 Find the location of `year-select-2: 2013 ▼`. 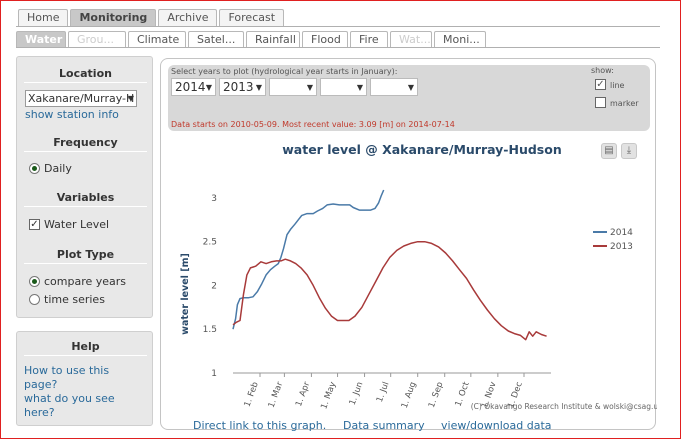

year-select-2: 2013 ▼ is located at coordinates (242, 87).